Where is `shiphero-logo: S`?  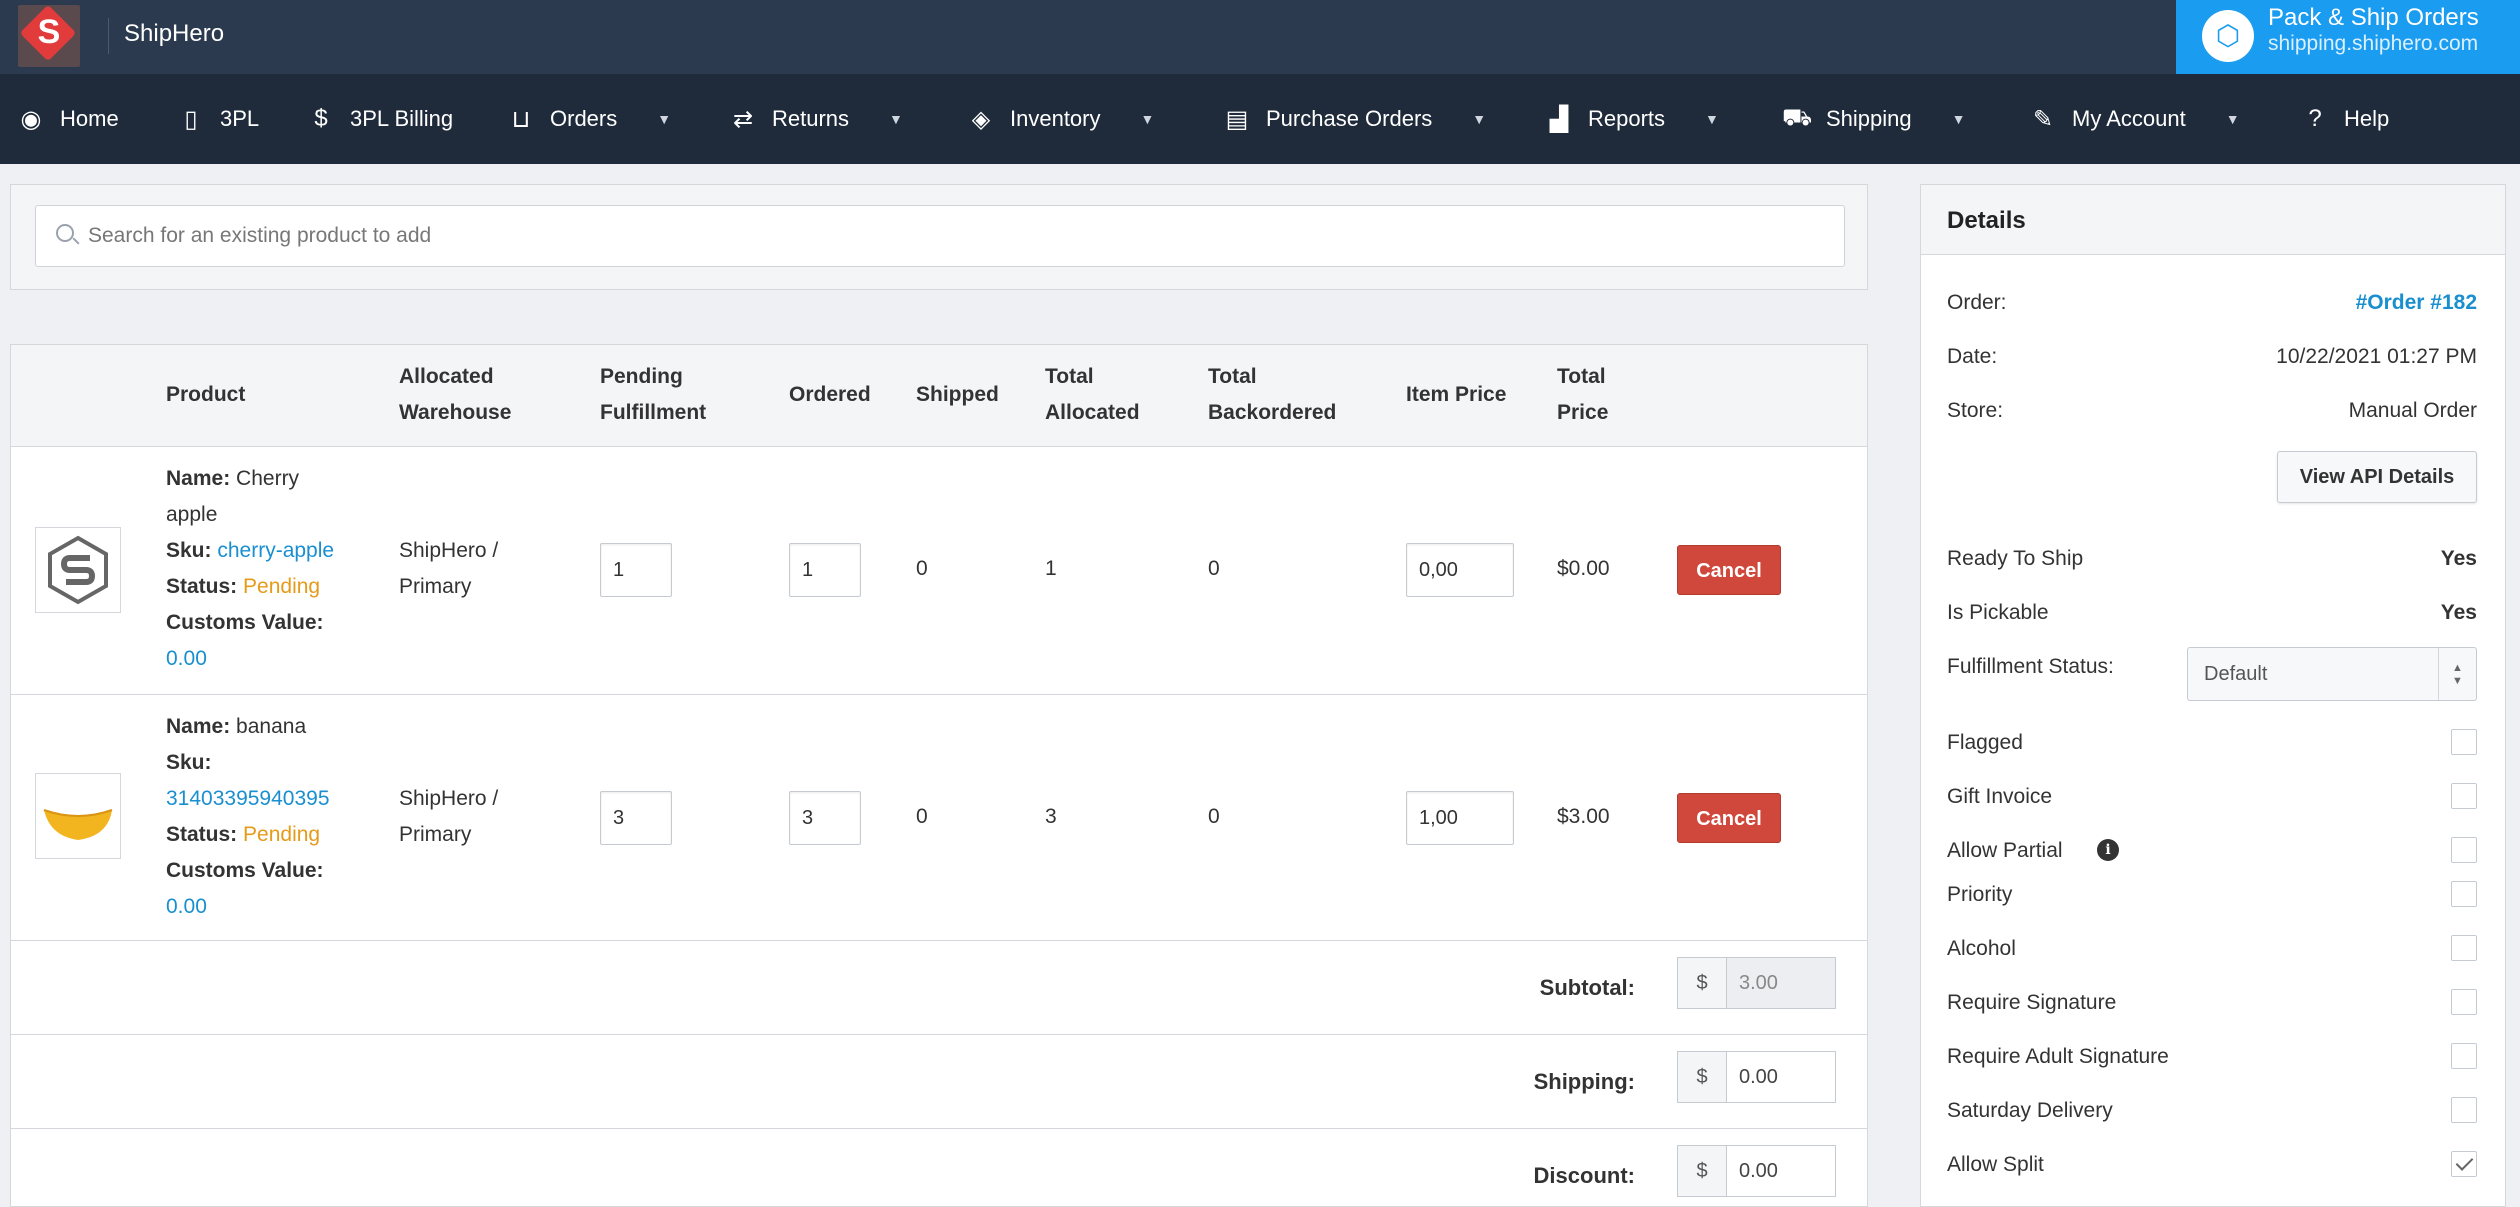
shiphero-logo: S is located at coordinates (49, 35).